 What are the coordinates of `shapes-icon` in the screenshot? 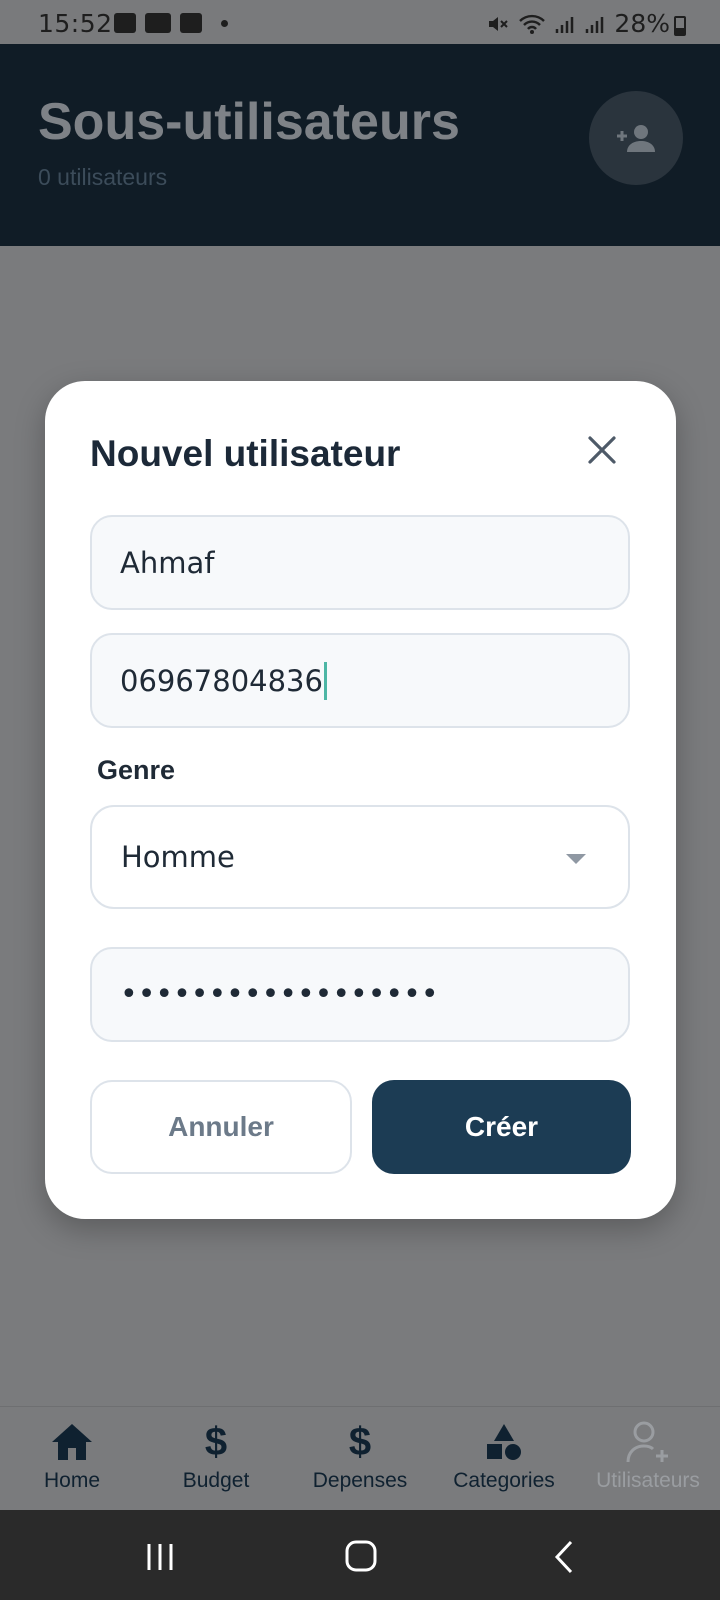 It's located at (504, 1442).